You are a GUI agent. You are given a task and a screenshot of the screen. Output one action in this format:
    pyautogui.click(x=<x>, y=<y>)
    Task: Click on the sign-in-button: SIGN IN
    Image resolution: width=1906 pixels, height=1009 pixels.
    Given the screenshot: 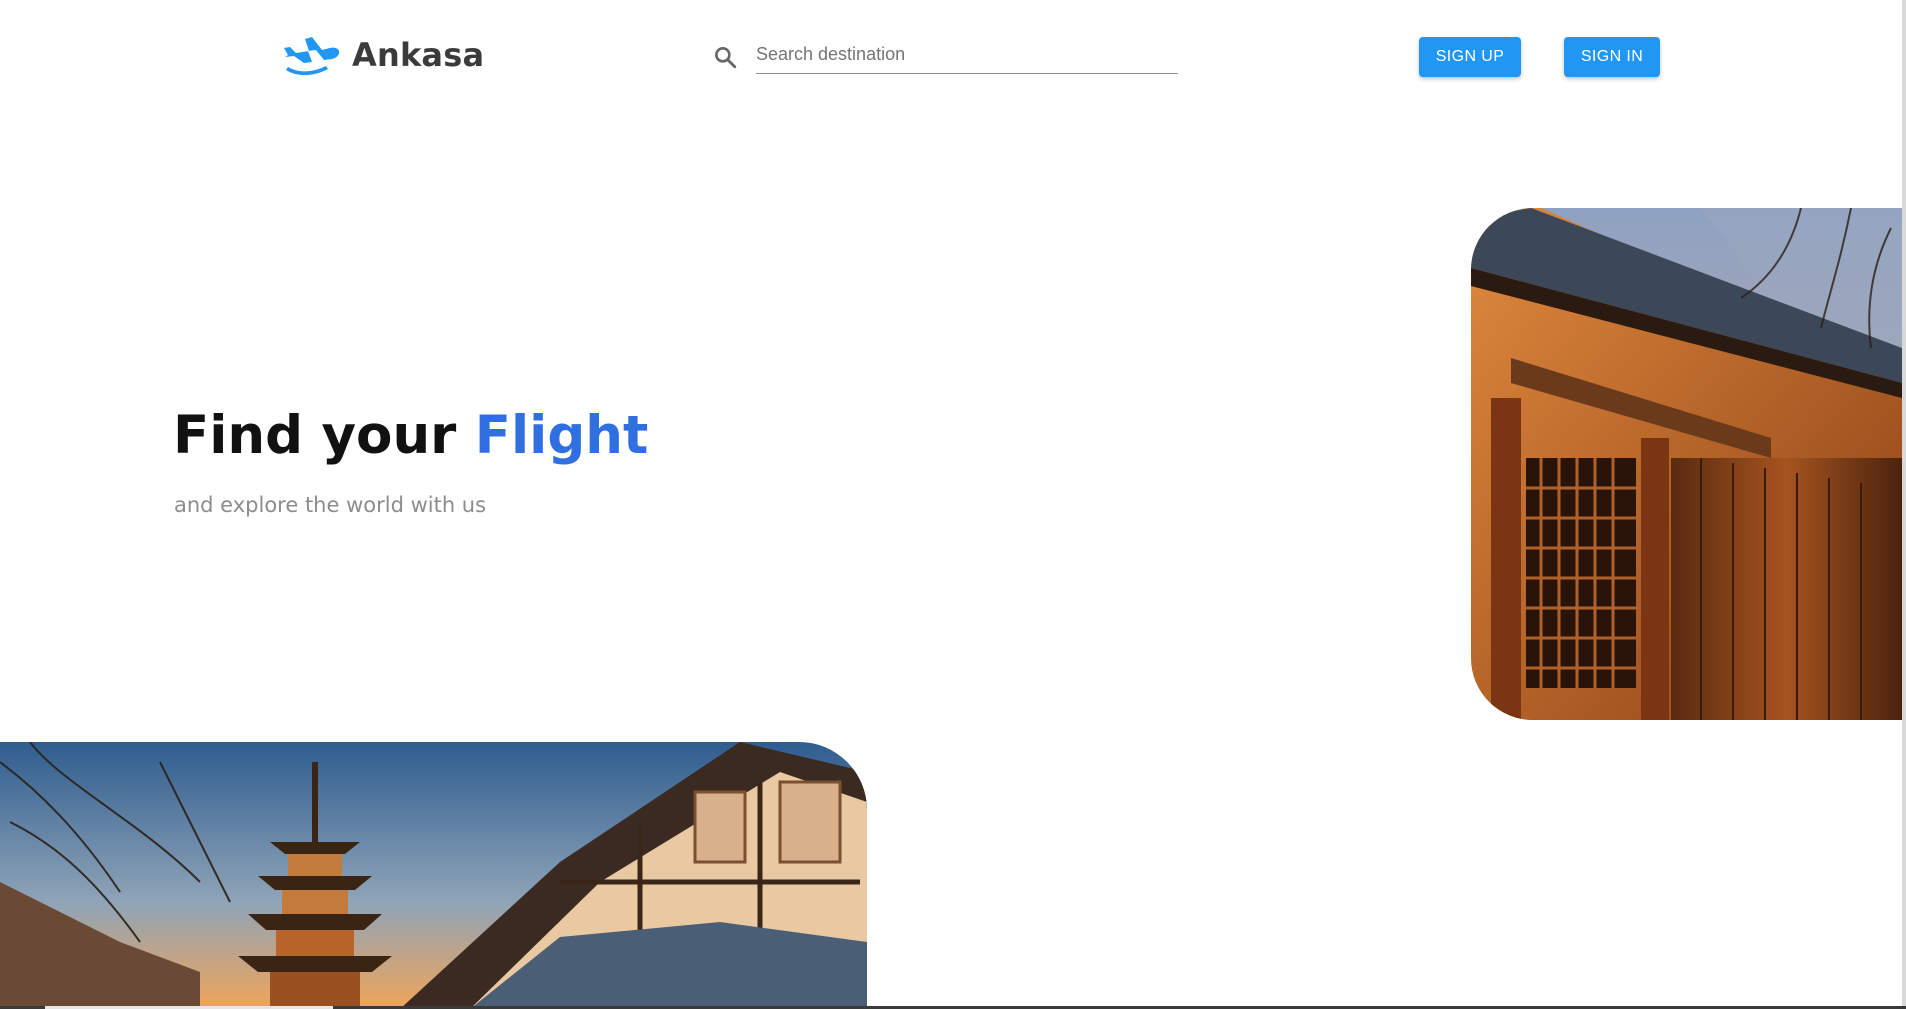 What is the action you would take?
    pyautogui.click(x=1612, y=57)
    